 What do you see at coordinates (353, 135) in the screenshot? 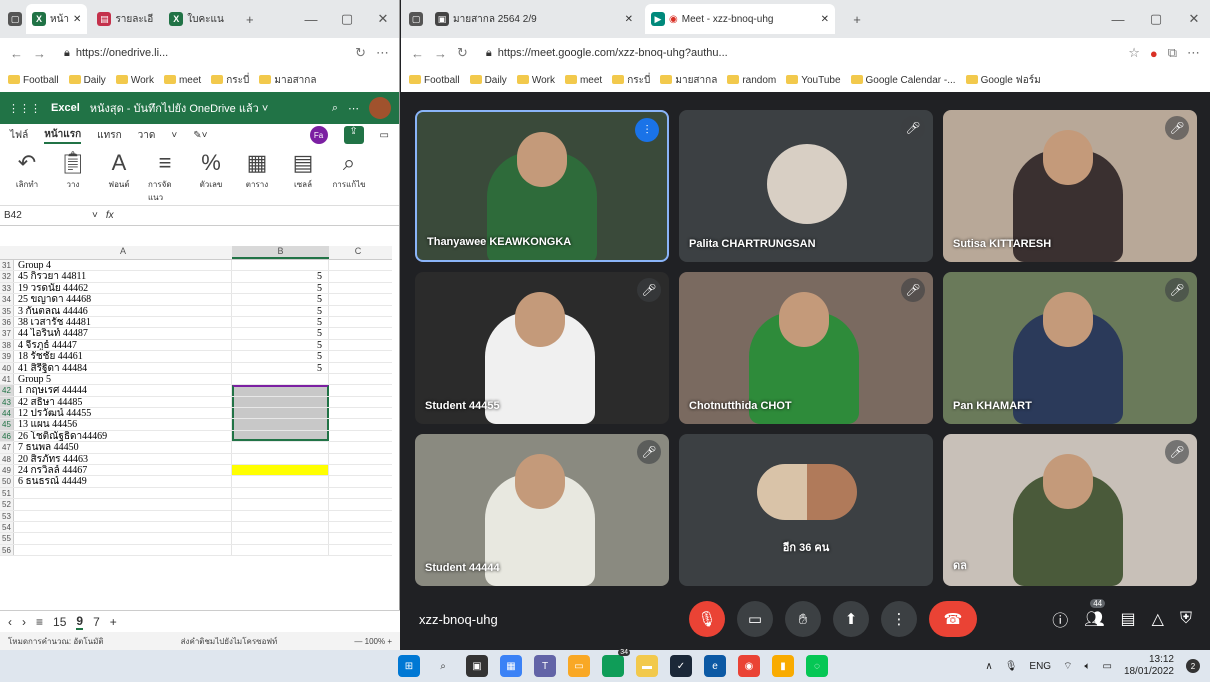
I see `share-icon: ⇪` at bounding box center [353, 135].